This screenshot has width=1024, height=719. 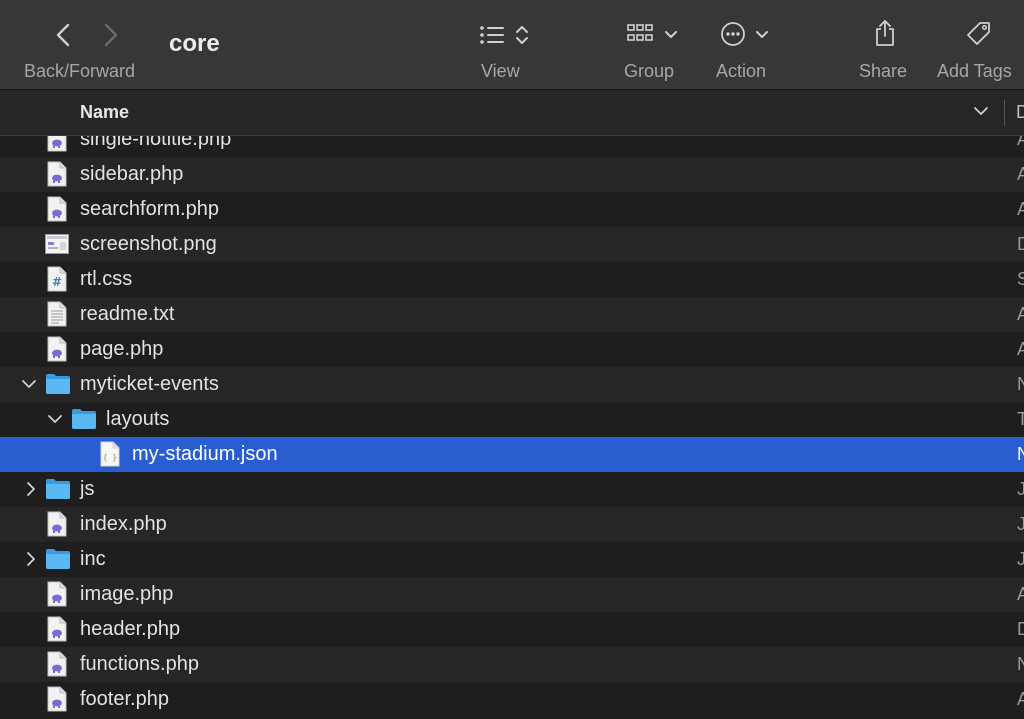 What do you see at coordinates (885, 35) in the screenshot?
I see `share-icon` at bounding box center [885, 35].